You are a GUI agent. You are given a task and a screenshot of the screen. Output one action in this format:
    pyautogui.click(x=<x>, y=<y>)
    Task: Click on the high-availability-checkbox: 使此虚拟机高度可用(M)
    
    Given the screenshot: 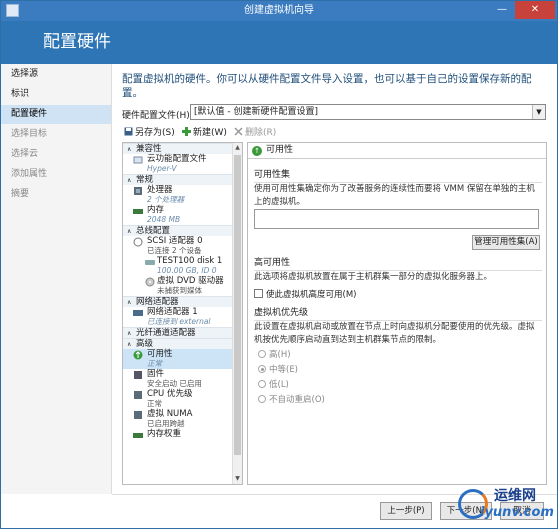 What is the action you would take?
    pyautogui.click(x=305, y=295)
    